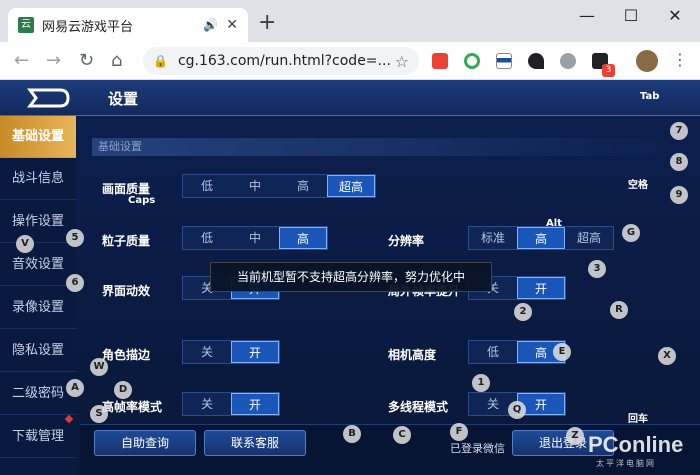 The height and width of the screenshot is (475, 700). Describe the element at coordinates (255, 404) in the screenshot. I see `hifps-on: 开` at that location.